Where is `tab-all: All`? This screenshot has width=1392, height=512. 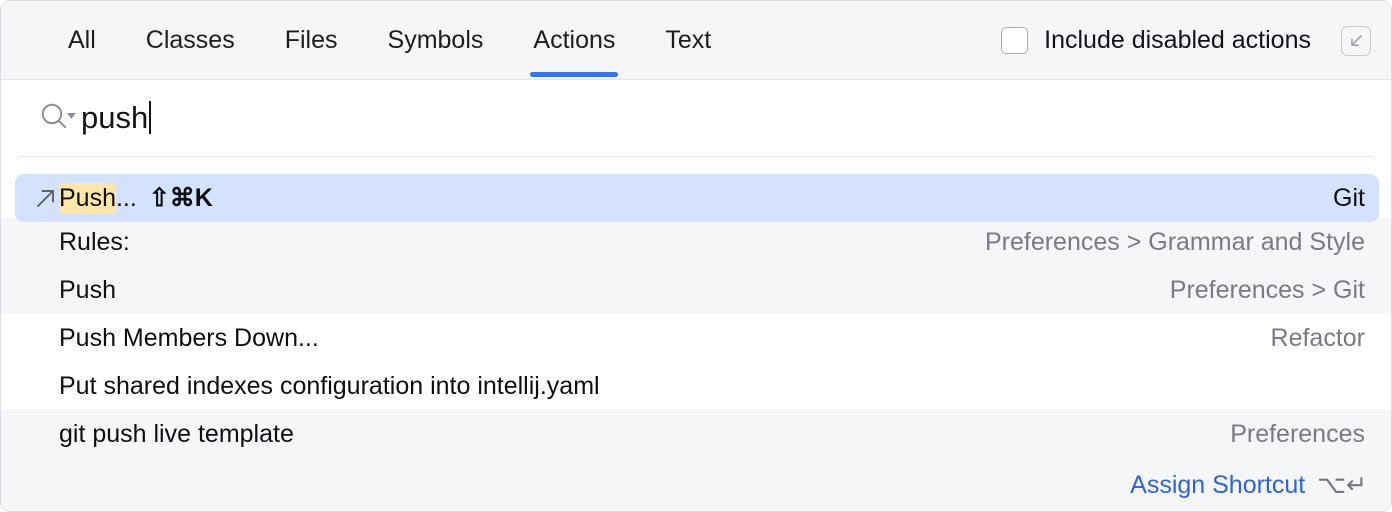
tab-all: All is located at coordinates (82, 40).